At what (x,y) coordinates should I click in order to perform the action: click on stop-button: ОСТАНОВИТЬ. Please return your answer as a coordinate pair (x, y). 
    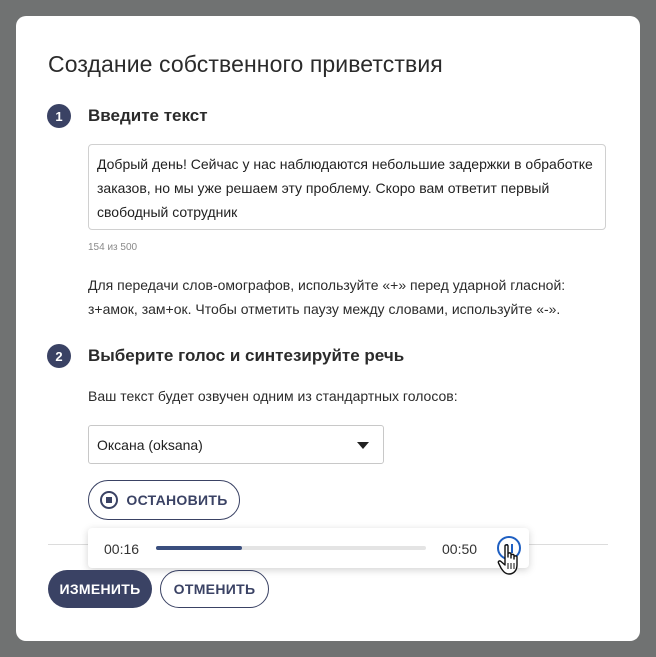
    Looking at the image, I should click on (164, 500).